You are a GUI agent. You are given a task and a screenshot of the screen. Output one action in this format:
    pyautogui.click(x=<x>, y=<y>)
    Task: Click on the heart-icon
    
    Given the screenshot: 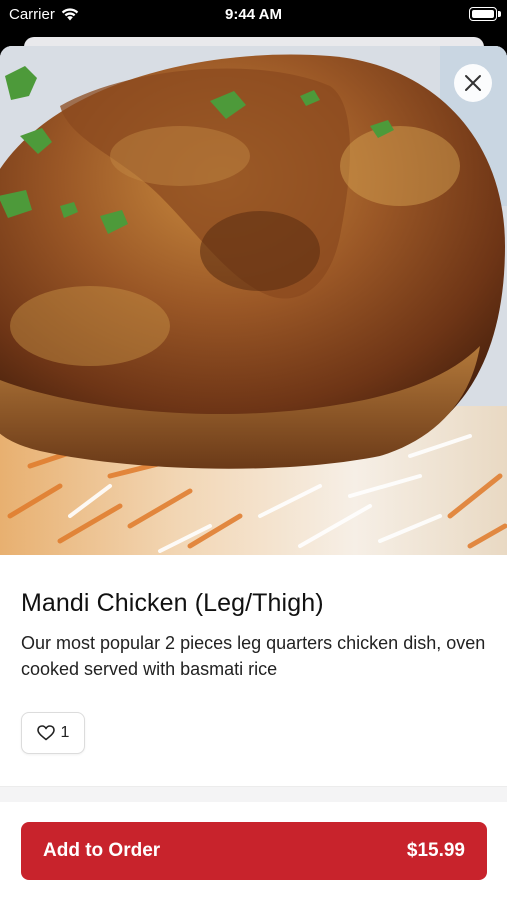 What is the action you would take?
    pyautogui.click(x=45, y=733)
    